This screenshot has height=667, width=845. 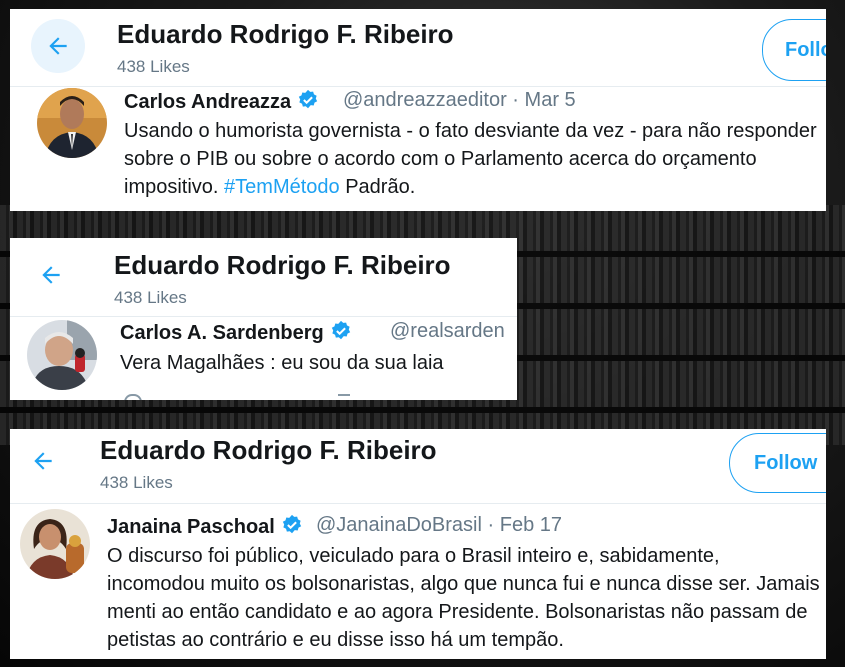 I want to click on author-name: Carlos Andreazza, so click(x=221, y=101).